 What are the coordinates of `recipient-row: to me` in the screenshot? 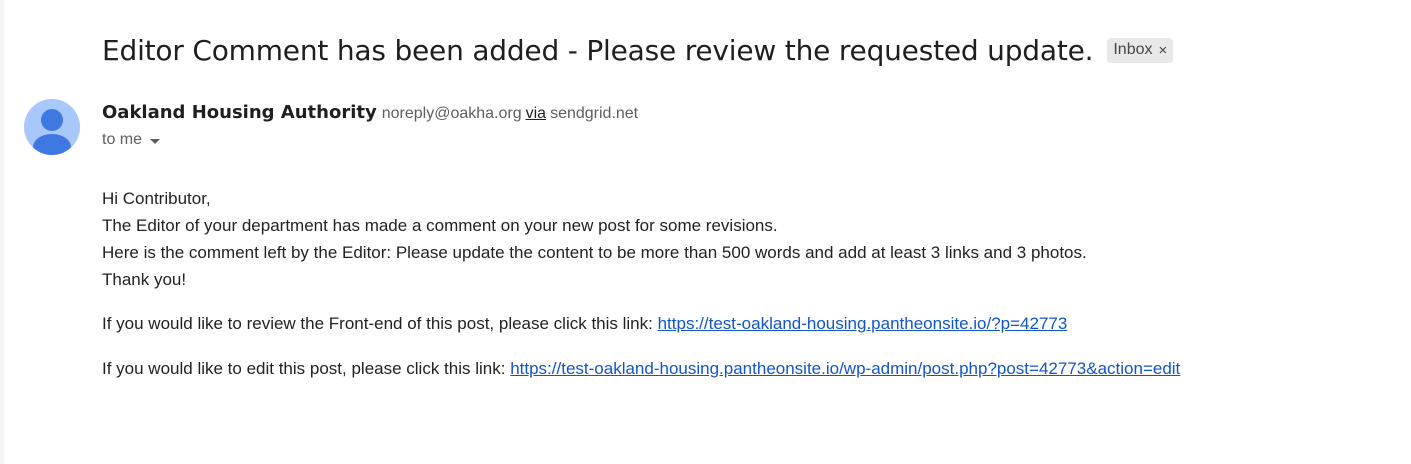 It's located at (131, 140).